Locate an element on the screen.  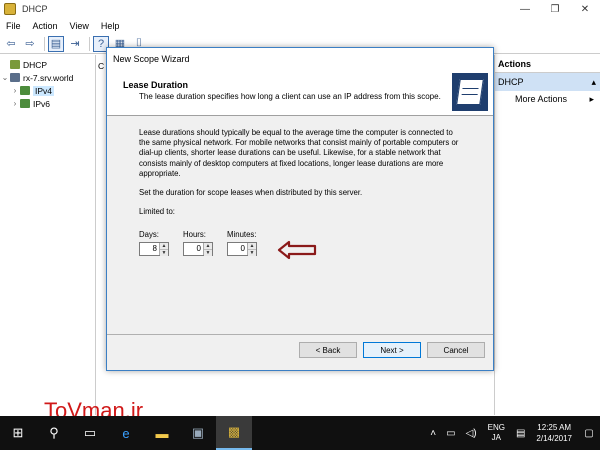
wizard-heading: Lease Duration is located at coordinates (156, 85).